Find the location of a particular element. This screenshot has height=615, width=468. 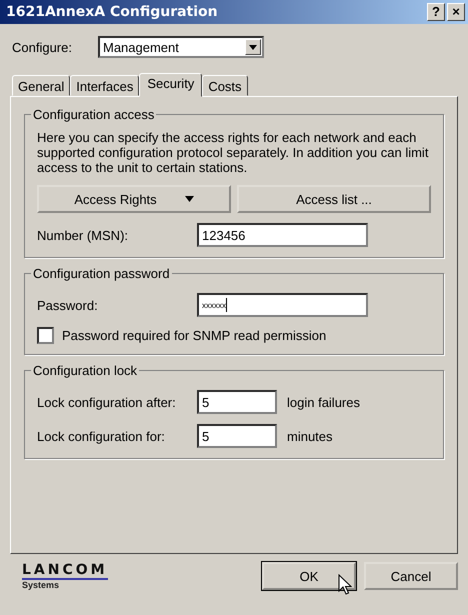

description-text: Here you can specify the access rights for each network and each supported configuration protocol separately. In addition you can limit access to the unit to certain stations. is located at coordinates (233, 152).